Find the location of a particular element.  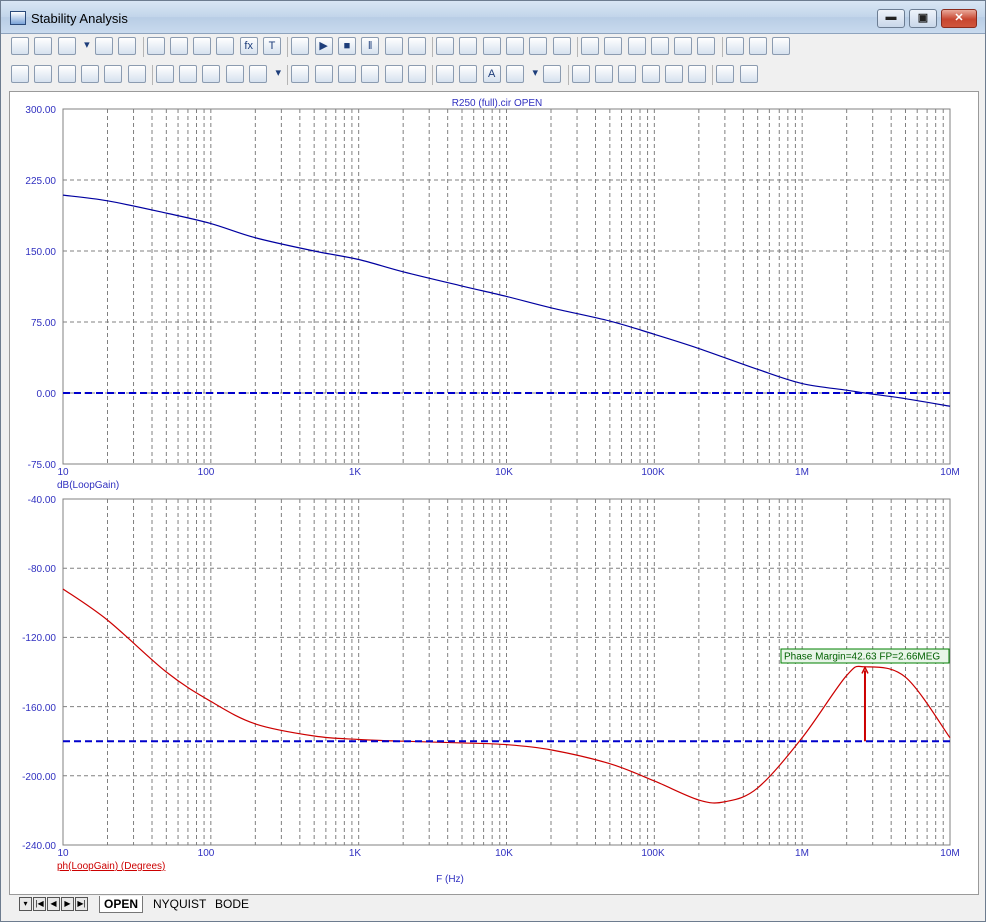

align-middle-icon is located at coordinates (725, 74).